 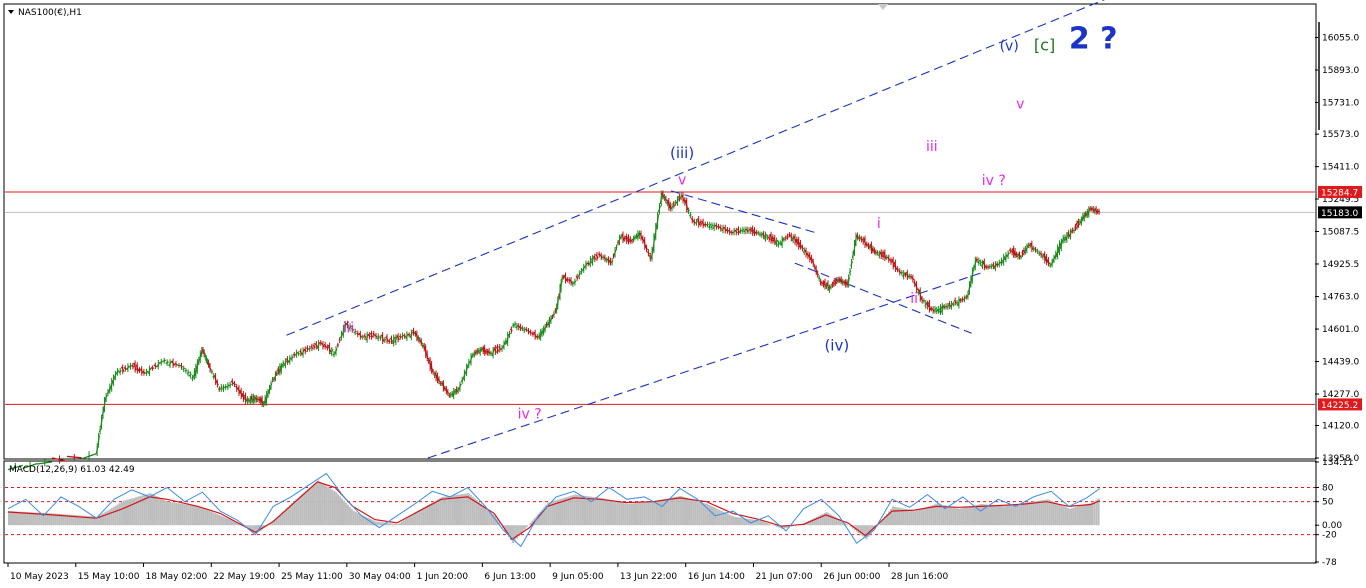 I want to click on wave-label: 2 ?, so click(x=1093, y=39).